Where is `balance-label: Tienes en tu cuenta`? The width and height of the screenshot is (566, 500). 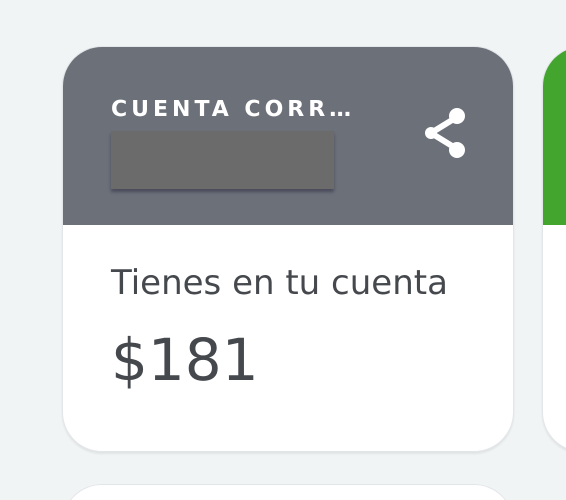 balance-label: Tienes en tu cuenta is located at coordinates (280, 283).